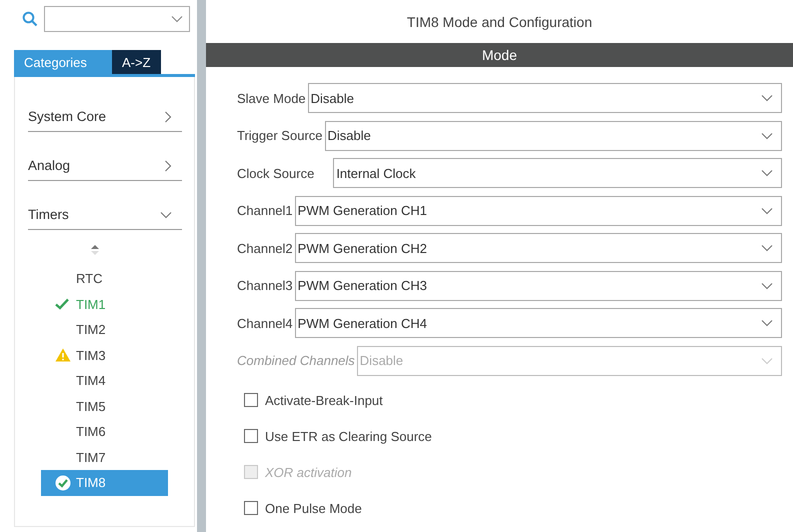  I want to click on dropdown: PWM Generation CH2, so click(538, 248).